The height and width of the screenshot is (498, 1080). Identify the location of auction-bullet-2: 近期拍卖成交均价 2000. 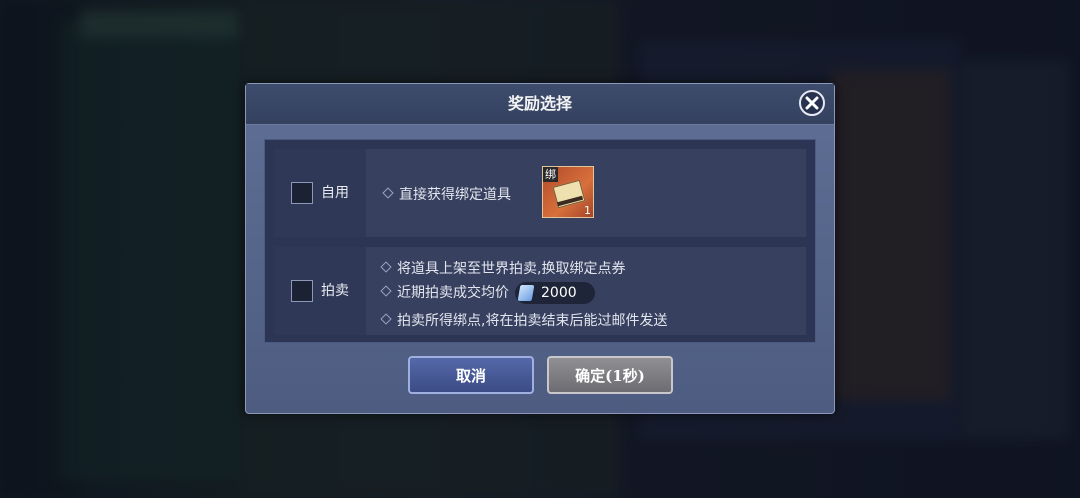
(487, 293).